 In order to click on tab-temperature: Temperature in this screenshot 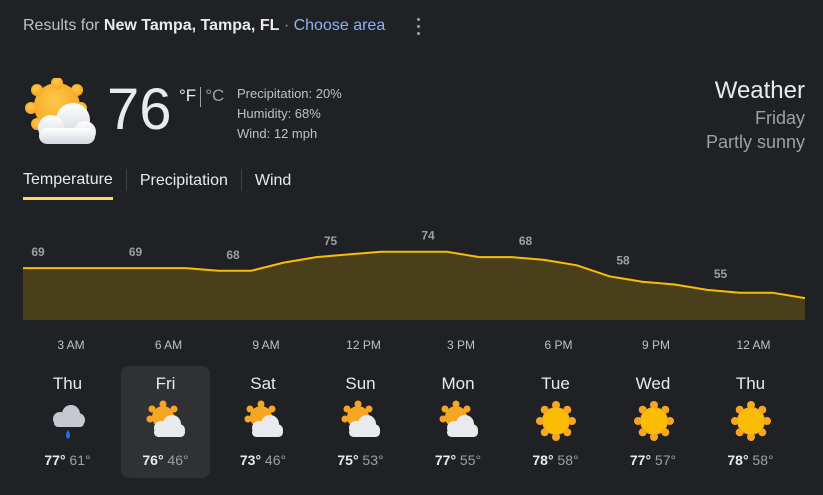, I will do `click(68, 184)`.